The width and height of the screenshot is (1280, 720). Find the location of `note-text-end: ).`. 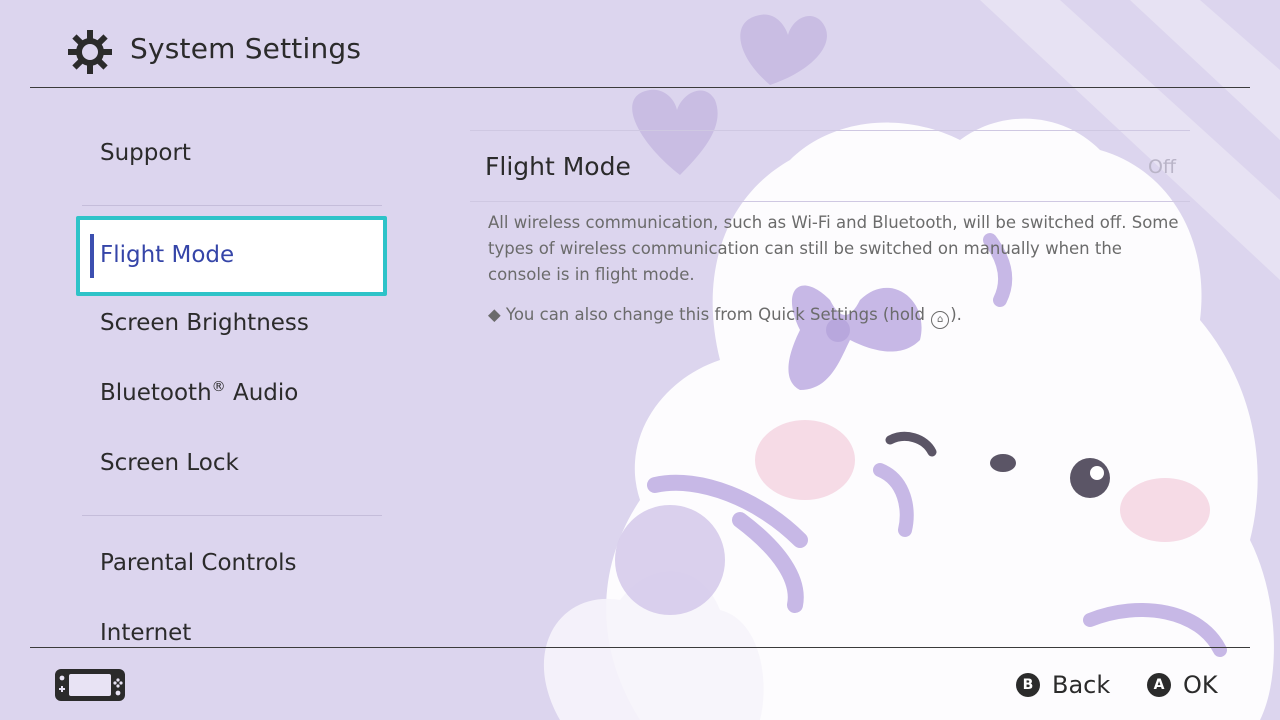

note-text-end: ). is located at coordinates (956, 314).